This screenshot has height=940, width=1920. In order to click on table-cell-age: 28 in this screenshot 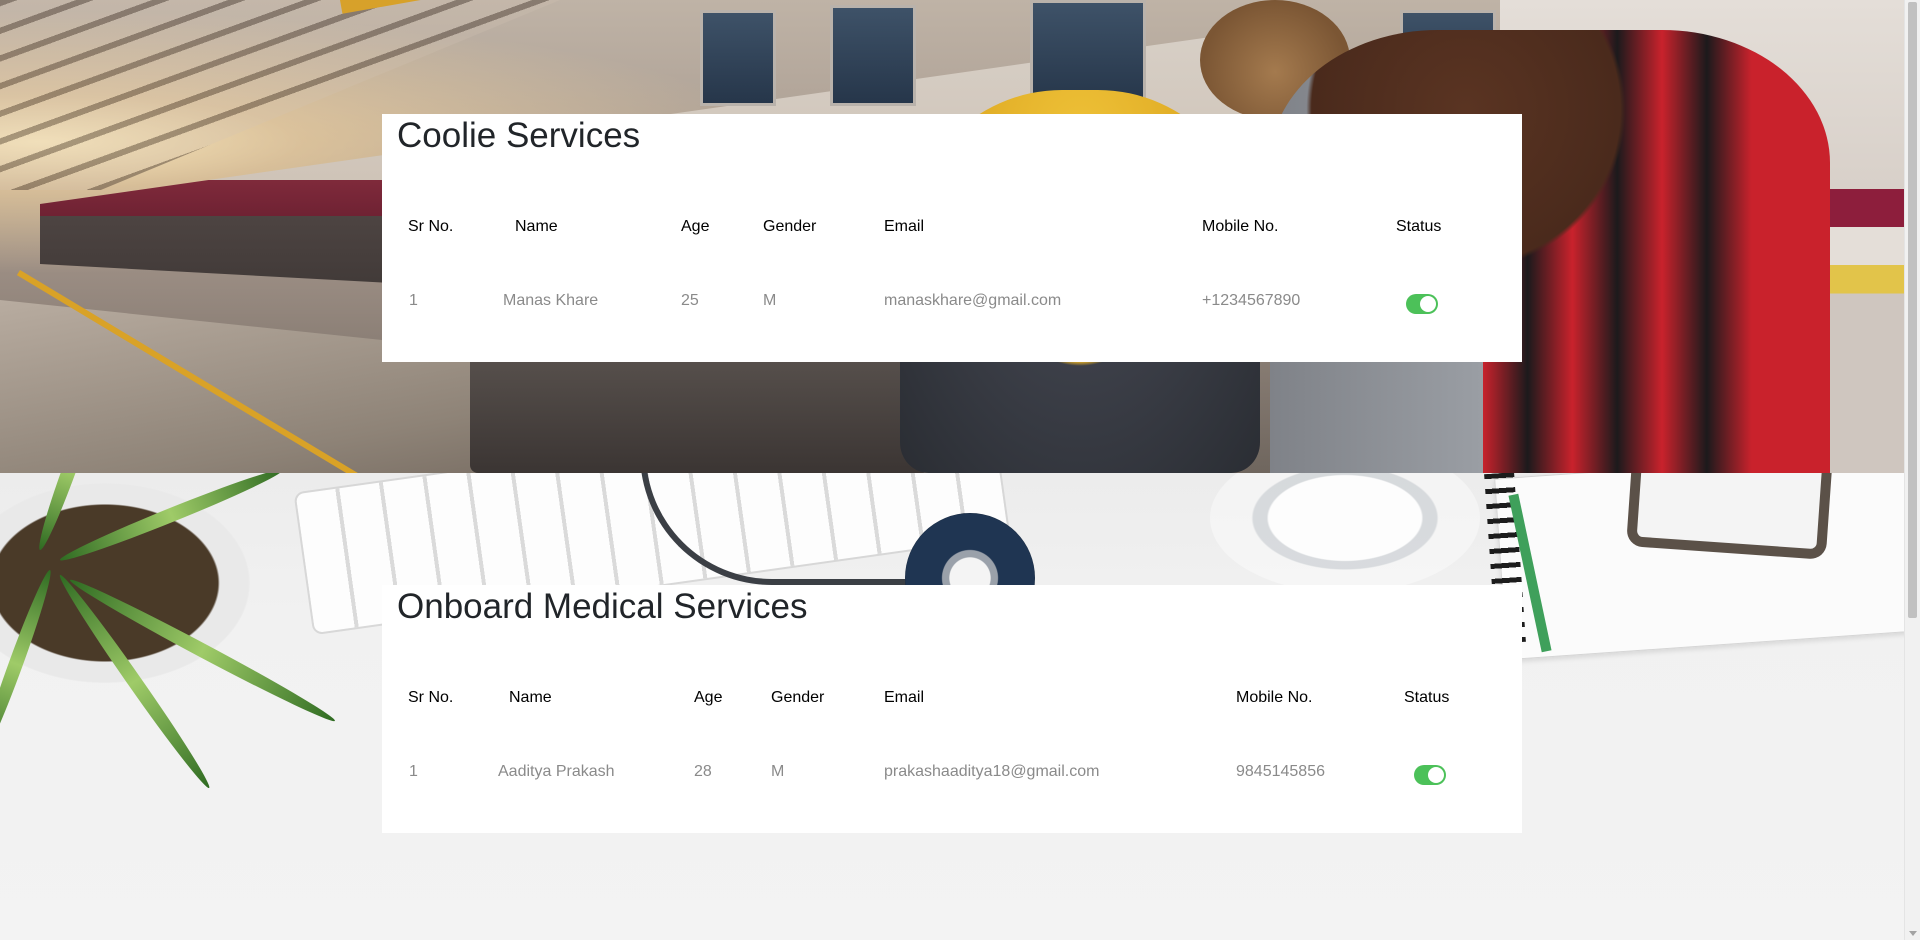, I will do `click(703, 771)`.